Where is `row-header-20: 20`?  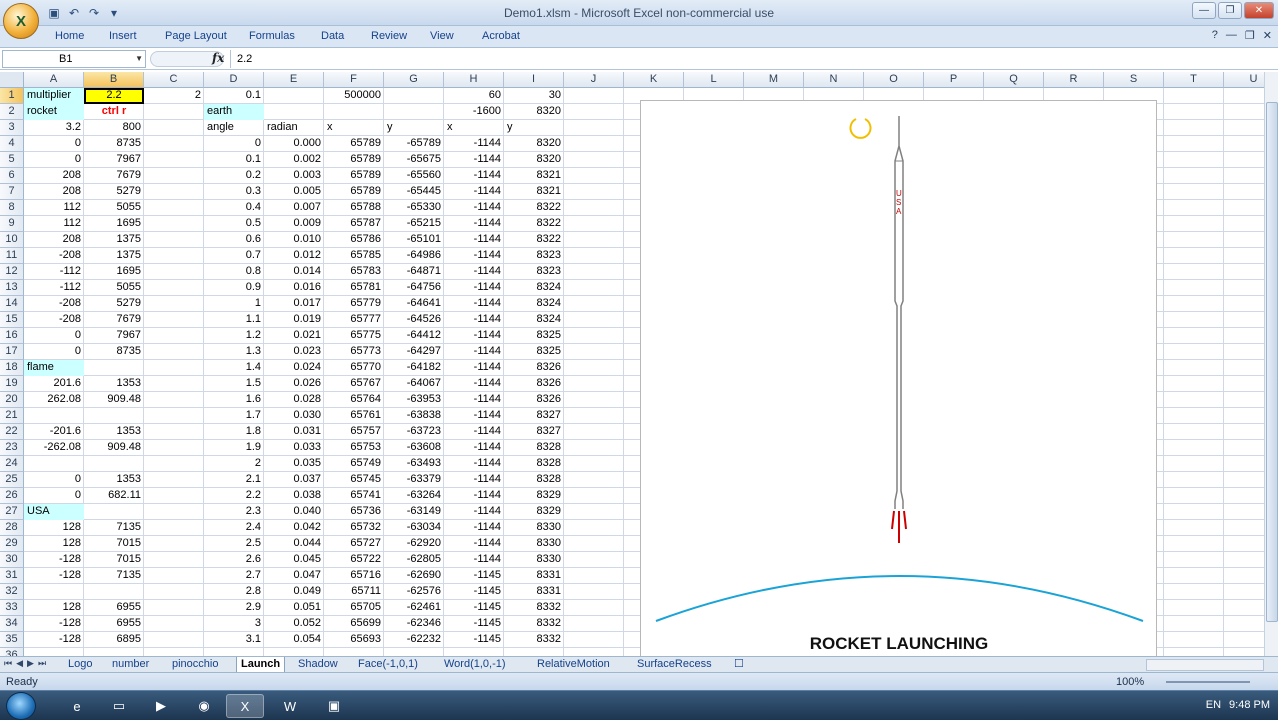 row-header-20: 20 is located at coordinates (12, 400).